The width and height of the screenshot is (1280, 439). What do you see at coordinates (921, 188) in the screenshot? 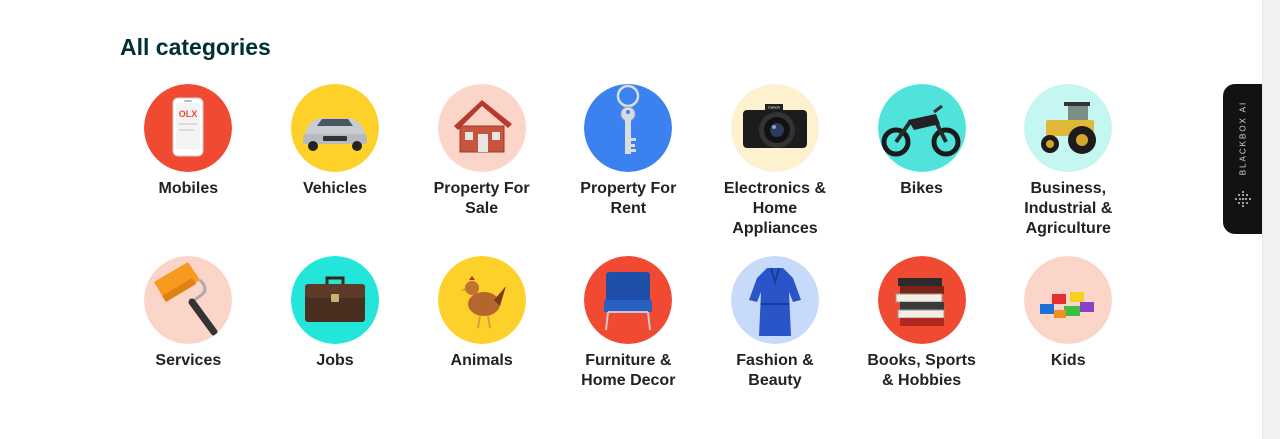
I see `category-label: Bikes` at bounding box center [921, 188].